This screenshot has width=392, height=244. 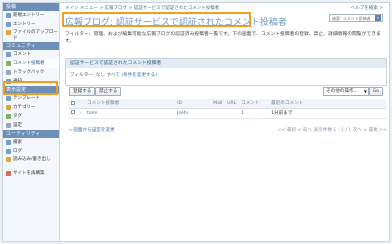 I want to click on commenter-mail, so click(x=218, y=113).